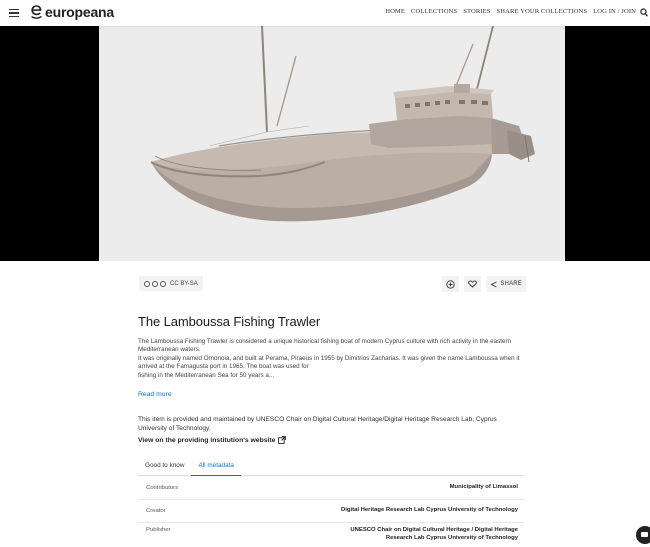 The width and height of the screenshot is (650, 547). Describe the element at coordinates (184, 283) in the screenshot. I see `license-label: CC BY-SA` at that location.